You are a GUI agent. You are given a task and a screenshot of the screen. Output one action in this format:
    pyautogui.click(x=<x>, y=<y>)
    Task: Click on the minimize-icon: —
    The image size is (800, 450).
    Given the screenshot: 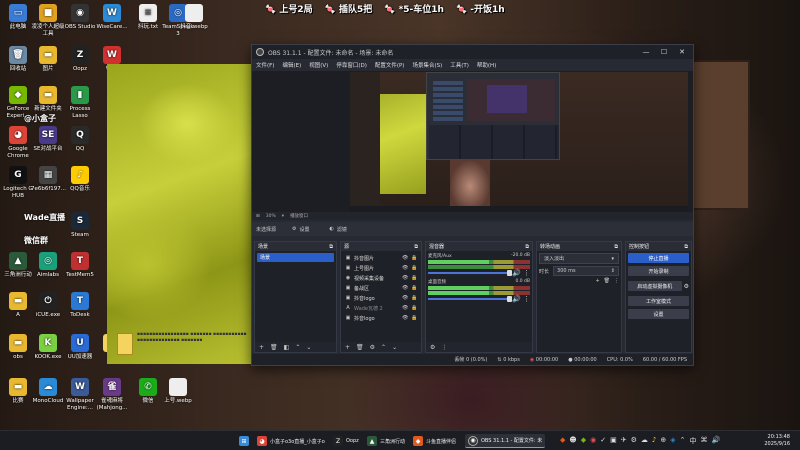 What is the action you would take?
    pyautogui.click(x=646, y=52)
    